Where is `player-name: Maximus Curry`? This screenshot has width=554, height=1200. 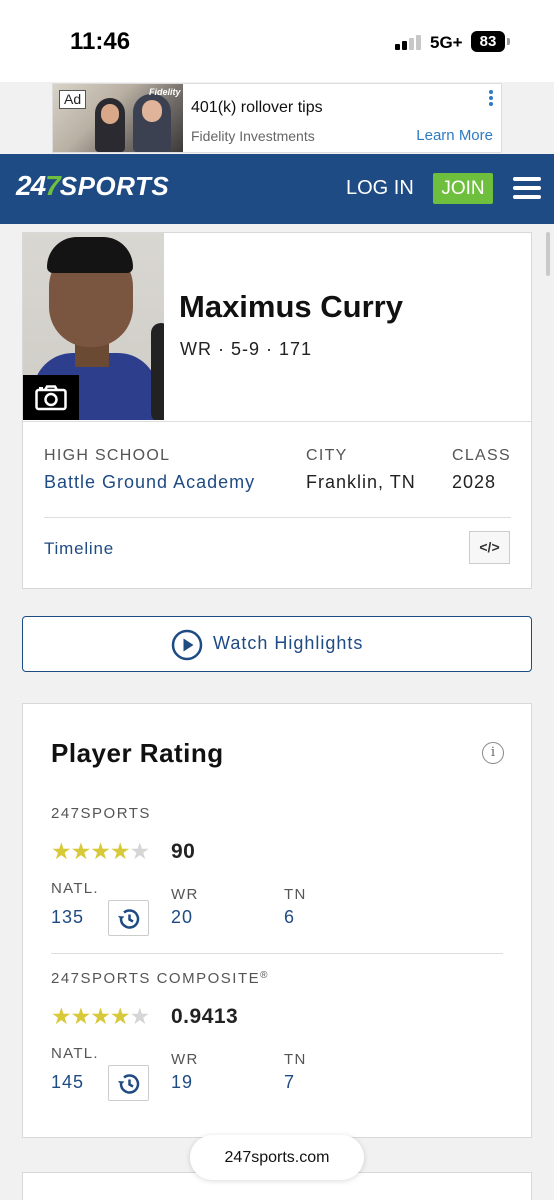 player-name: Maximus Curry is located at coordinates (291, 306).